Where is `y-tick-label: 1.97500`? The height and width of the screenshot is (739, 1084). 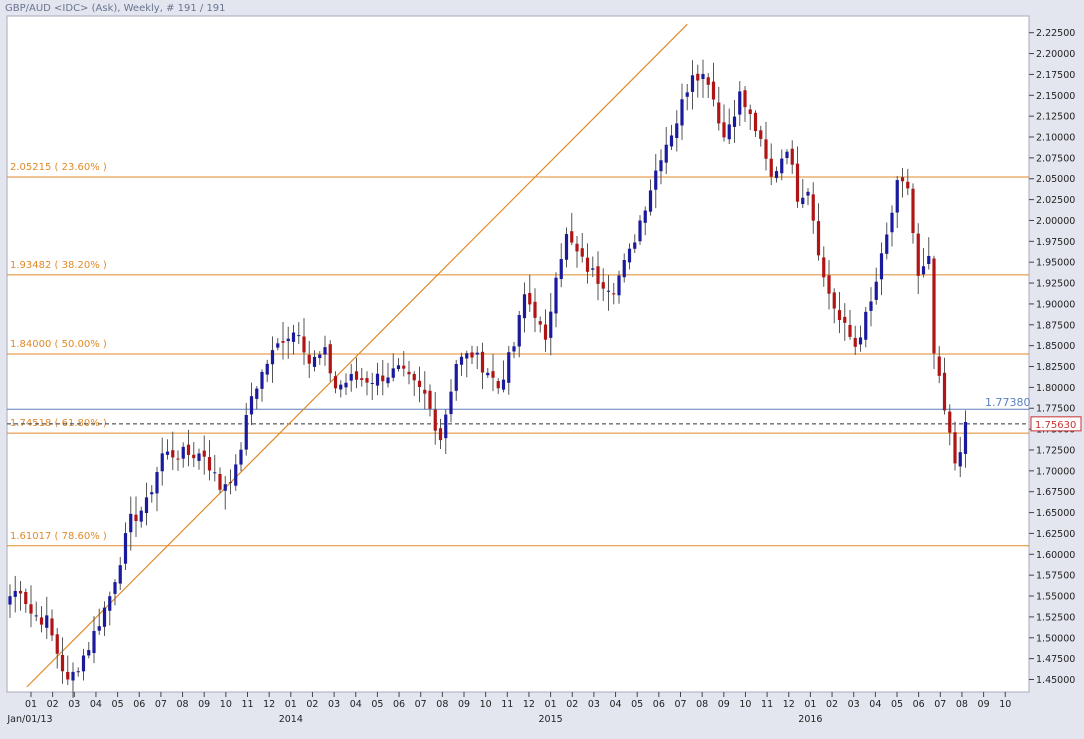
y-tick-label: 1.97500 is located at coordinates (1055, 242).